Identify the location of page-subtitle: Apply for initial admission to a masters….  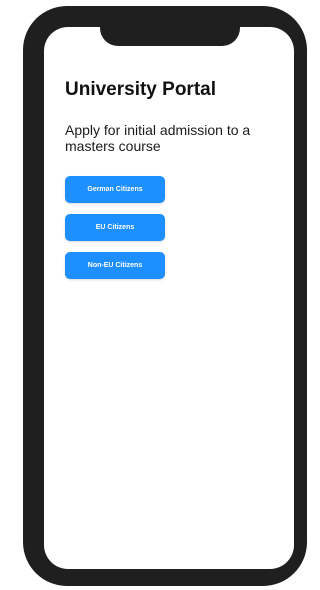
(158, 138).